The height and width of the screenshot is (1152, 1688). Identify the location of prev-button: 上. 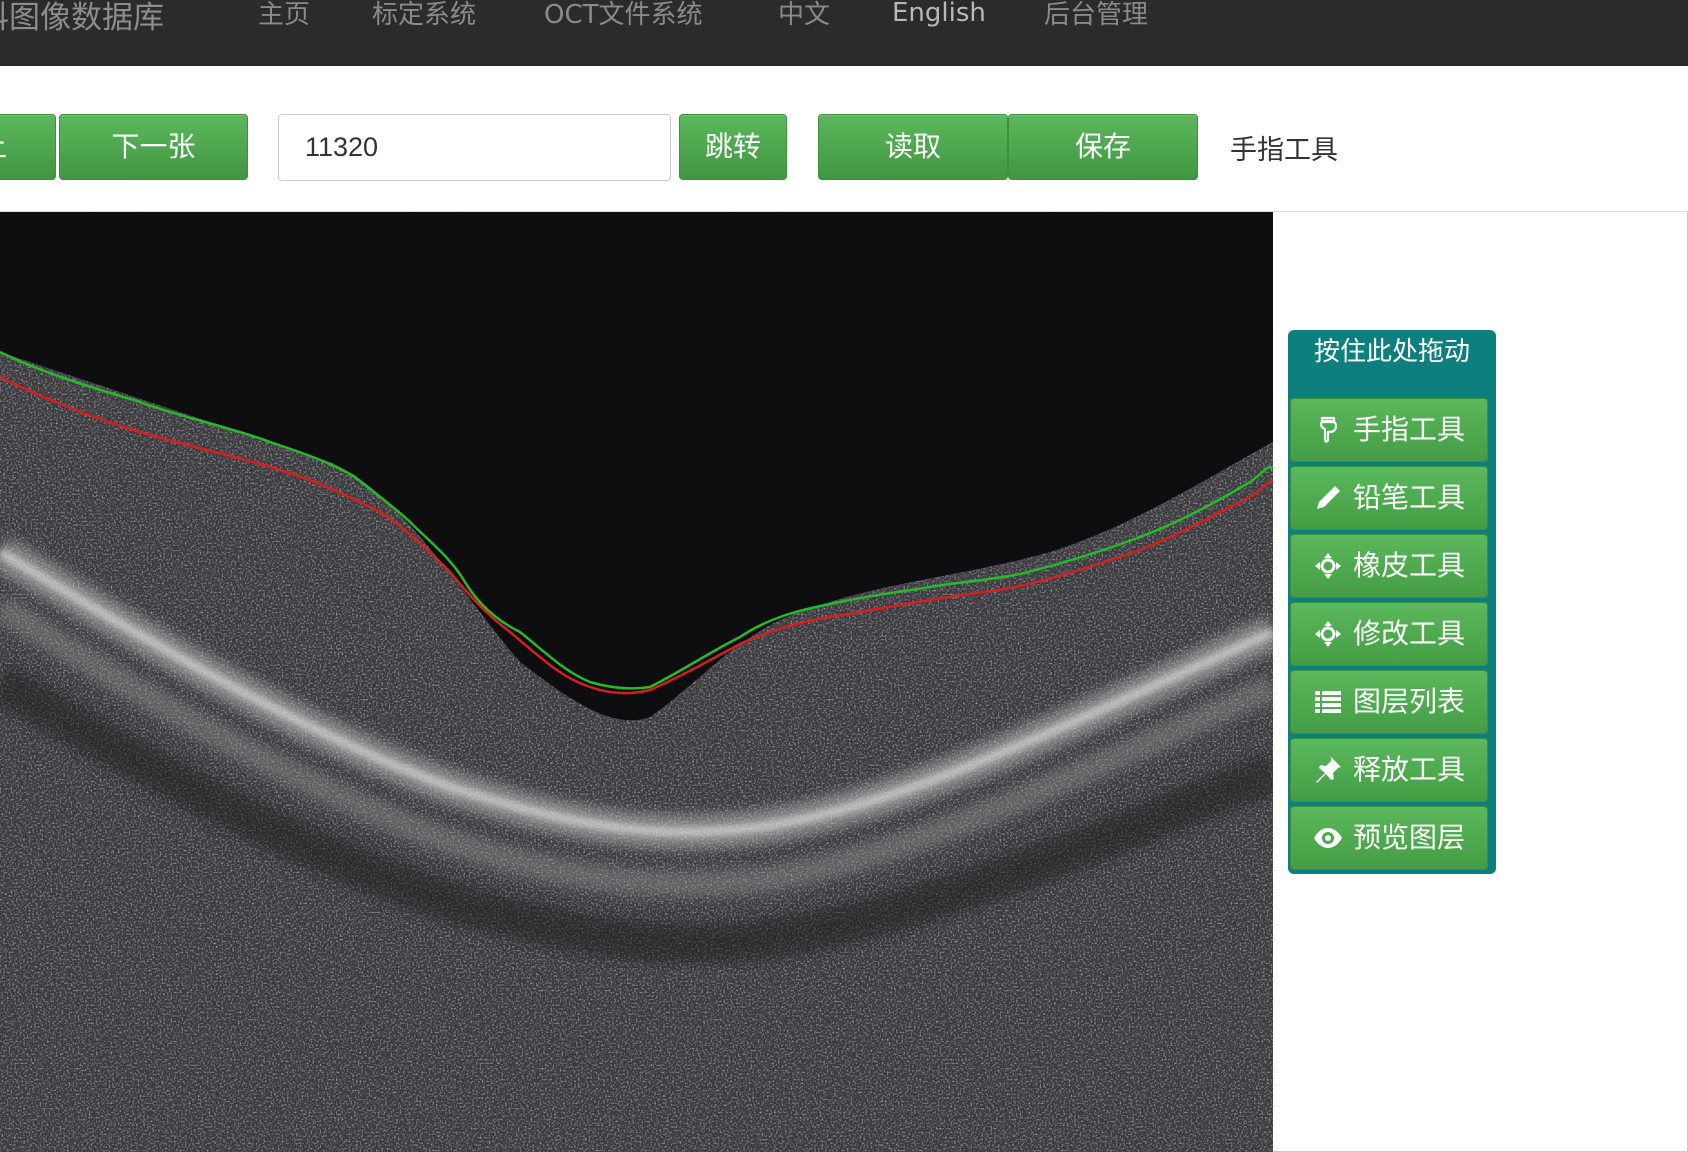
(28, 147).